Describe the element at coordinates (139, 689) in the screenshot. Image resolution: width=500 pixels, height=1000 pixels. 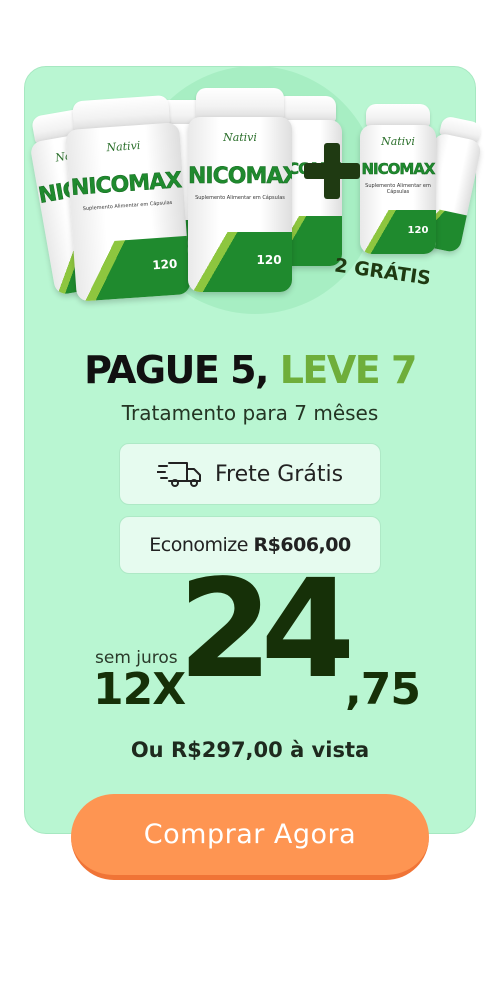
I see `installment-count: 12X` at that location.